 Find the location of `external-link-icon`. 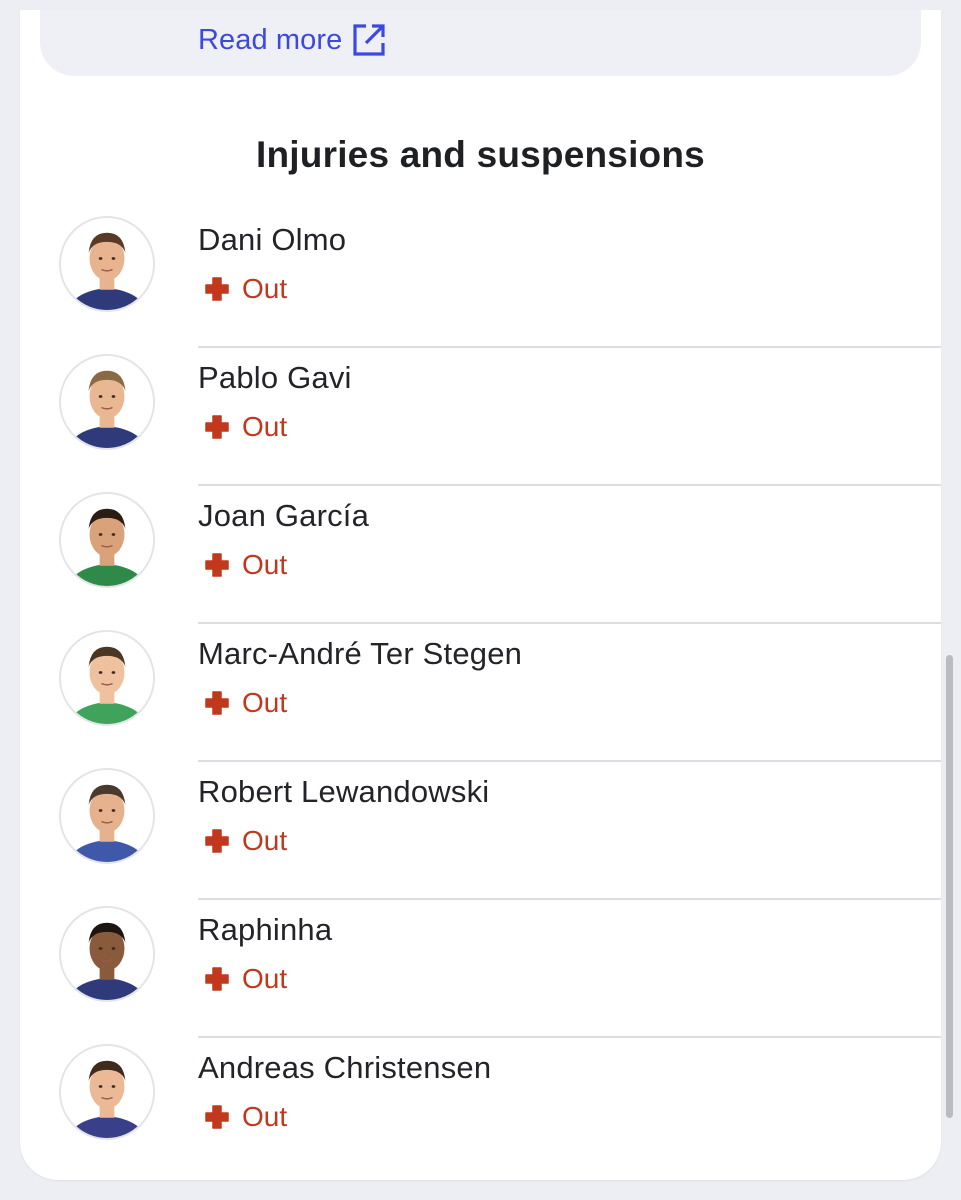

external-link-icon is located at coordinates (369, 40).